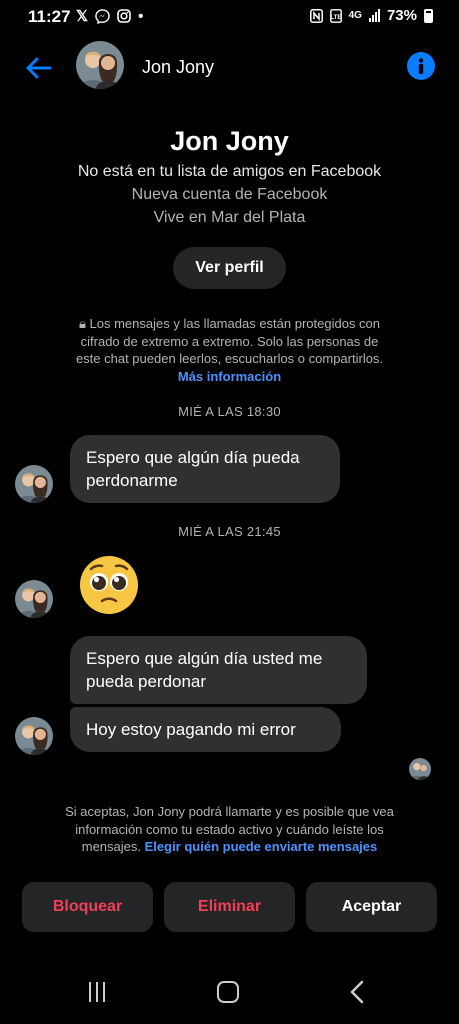  Describe the element at coordinates (97, 992) in the screenshot. I see `recent-apps-icon` at that location.